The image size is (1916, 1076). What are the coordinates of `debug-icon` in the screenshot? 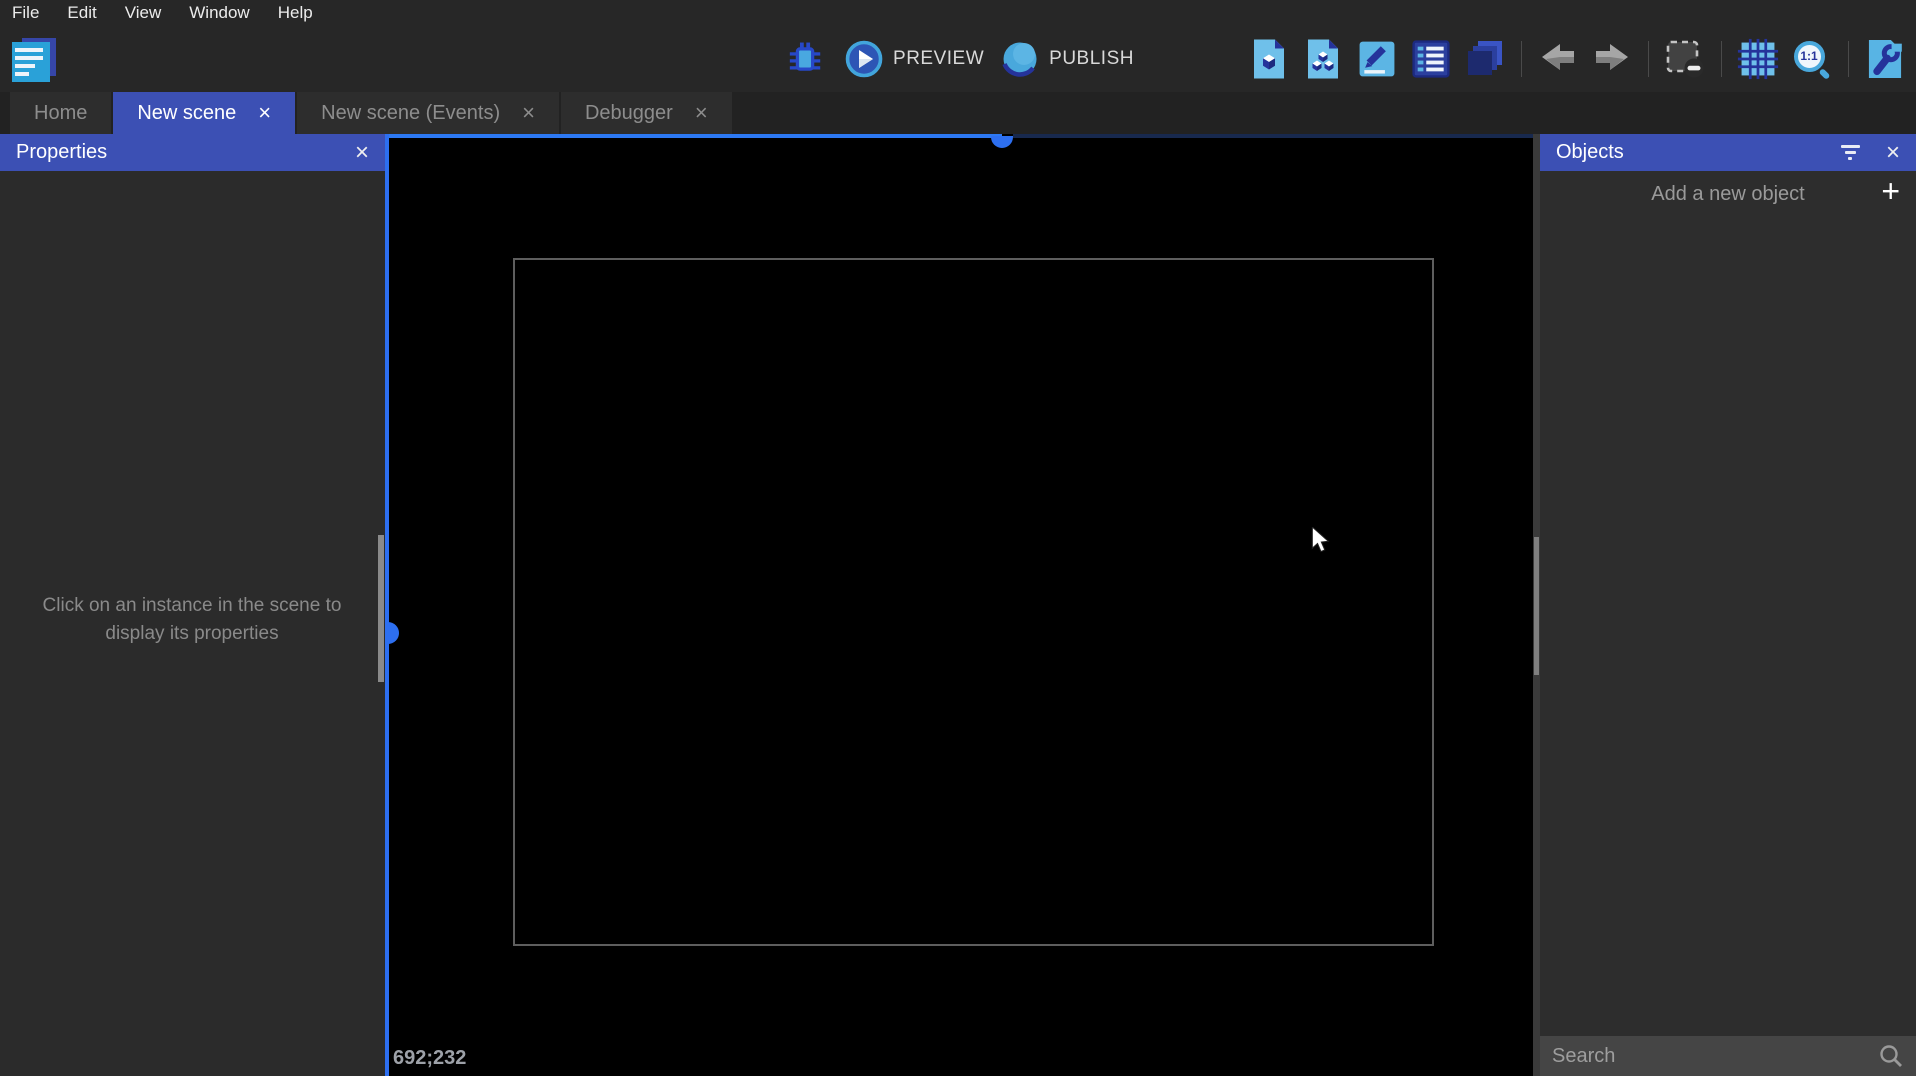 It's located at (805, 59).